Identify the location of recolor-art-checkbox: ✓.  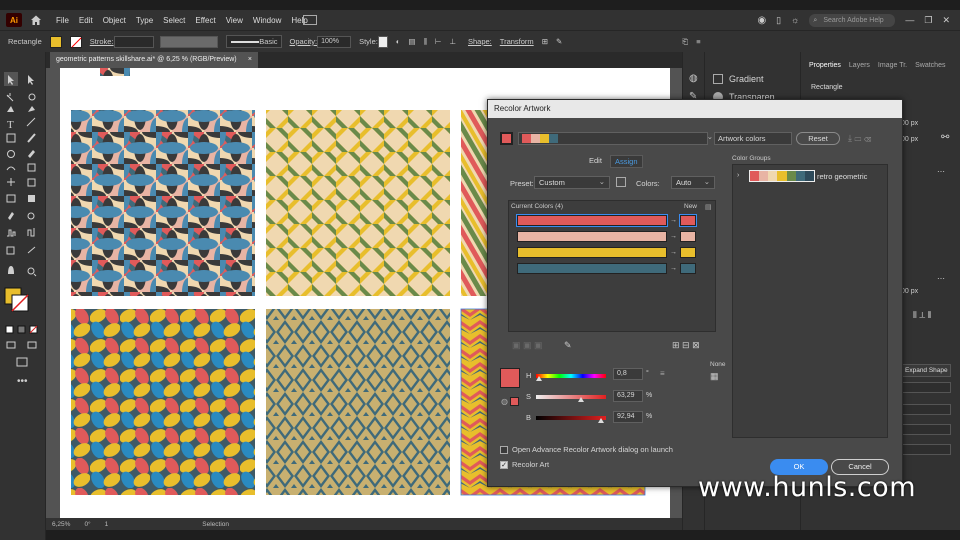
(504, 465).